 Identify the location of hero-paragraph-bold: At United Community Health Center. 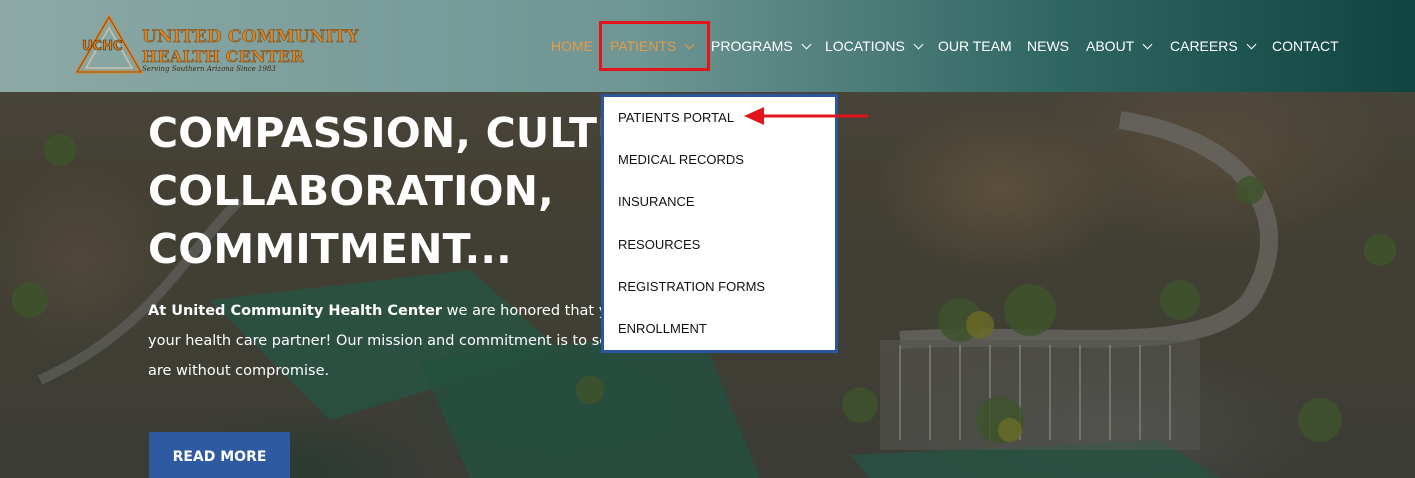
(295, 311).